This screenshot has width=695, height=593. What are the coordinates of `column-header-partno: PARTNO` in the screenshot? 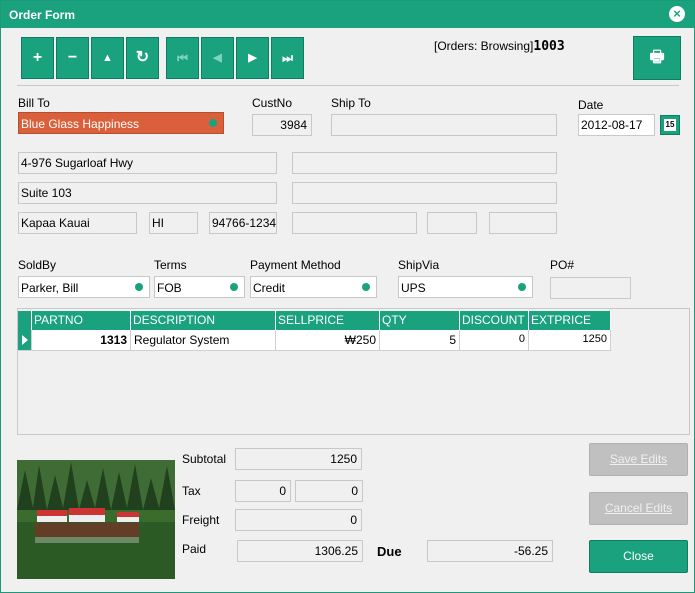 It's located at (81, 320).